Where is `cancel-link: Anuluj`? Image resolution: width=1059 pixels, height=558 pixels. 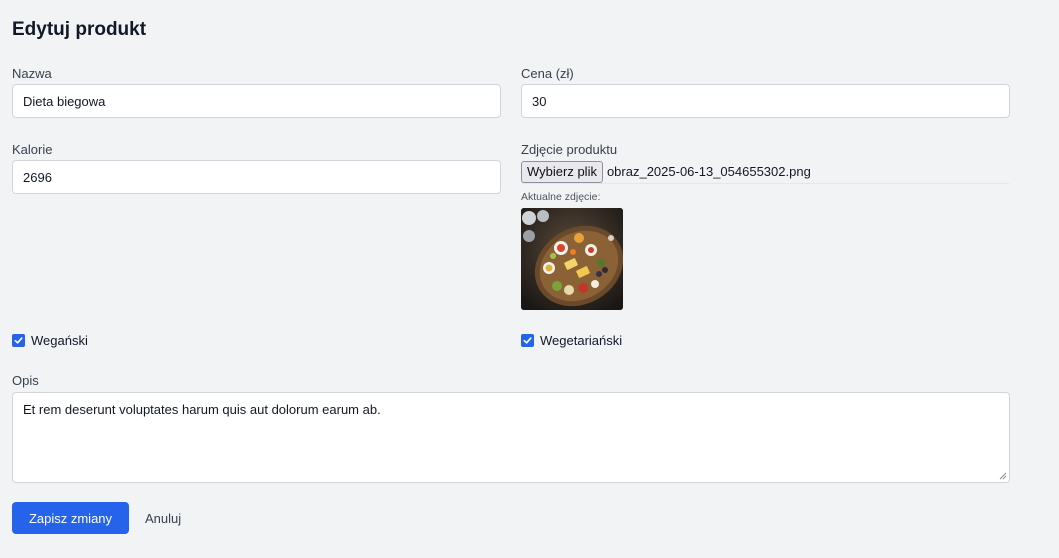
cancel-link: Anuluj is located at coordinates (163, 518).